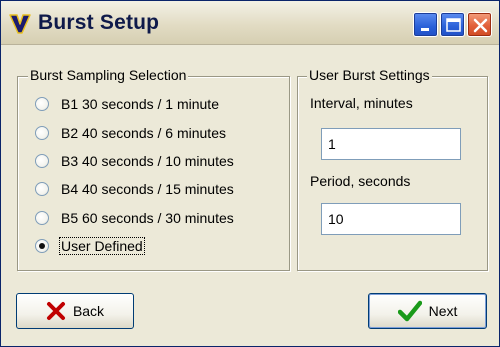 This screenshot has width=500, height=347. Describe the element at coordinates (361, 103) in the screenshot. I see `interval-label: Interval, minutes` at that location.